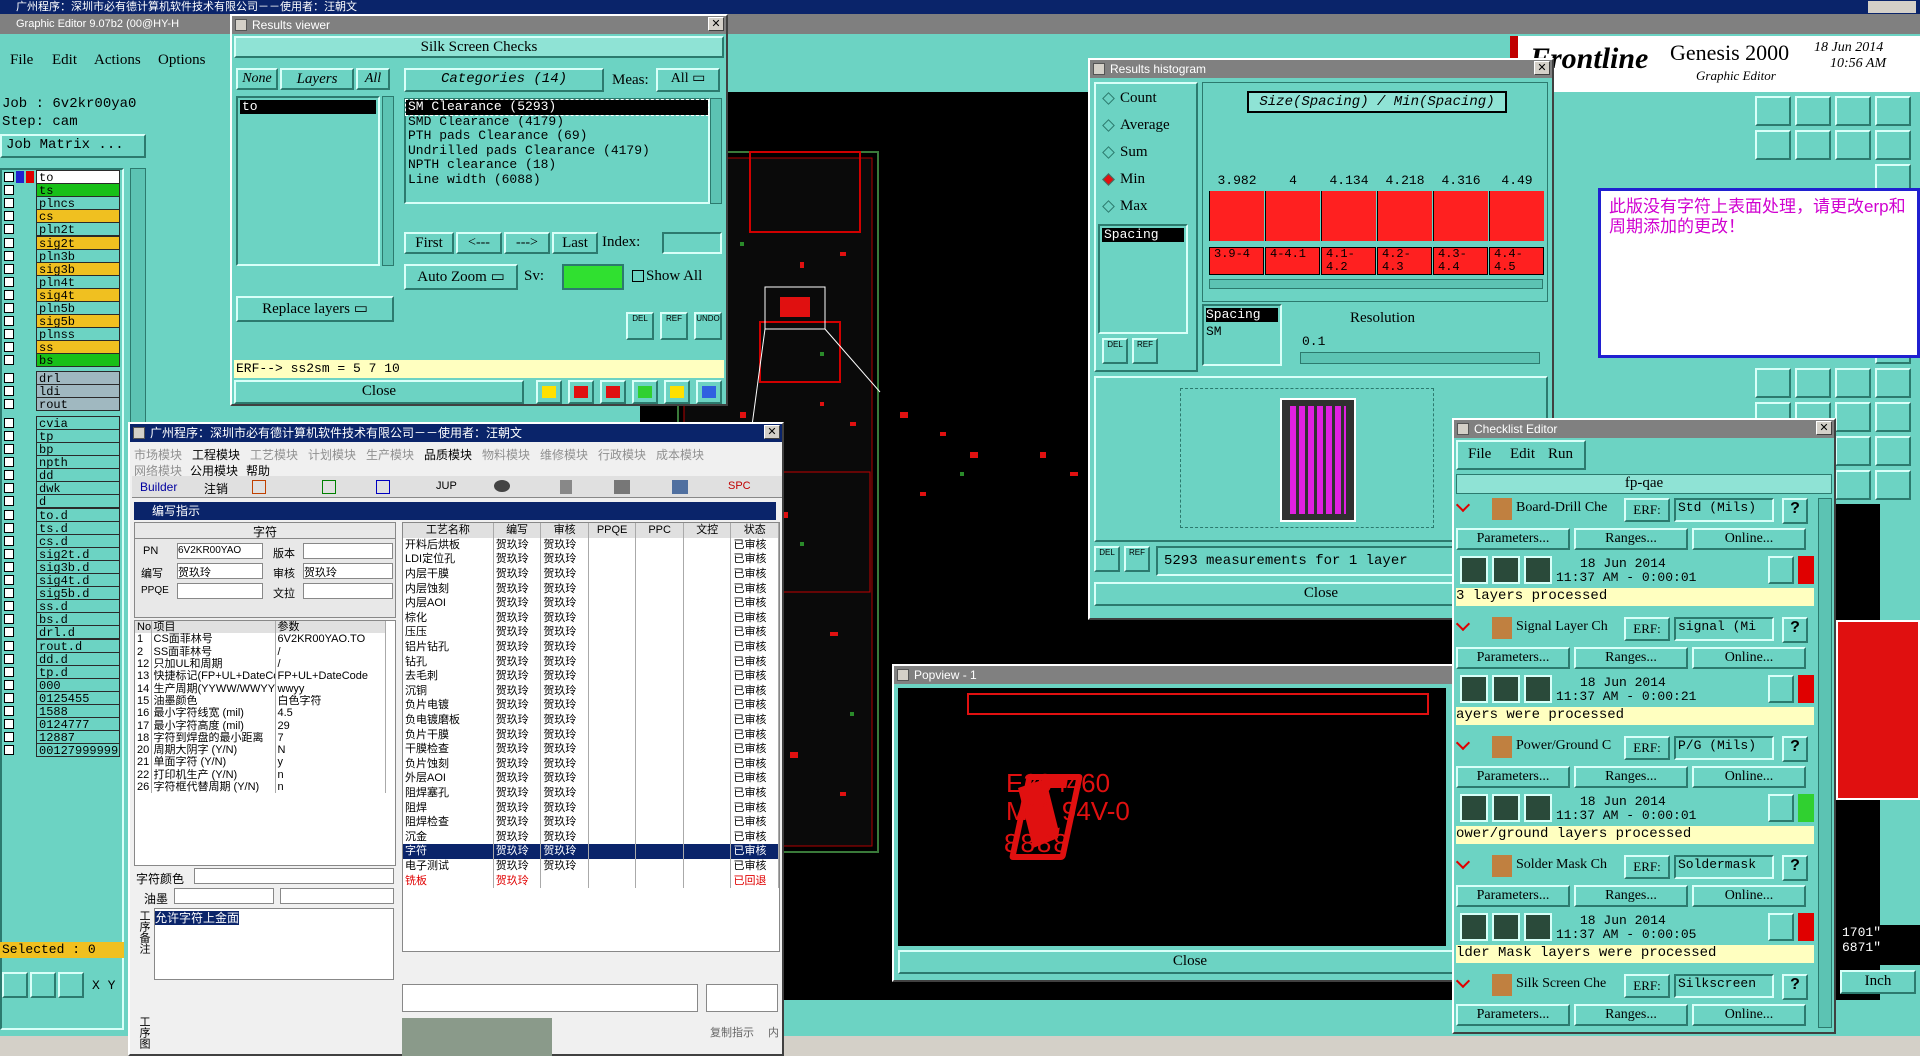 The image size is (1920, 1056). I want to click on table-row: 钻孔 贺玖玲 贺玖玲 已审核, so click(591, 661).